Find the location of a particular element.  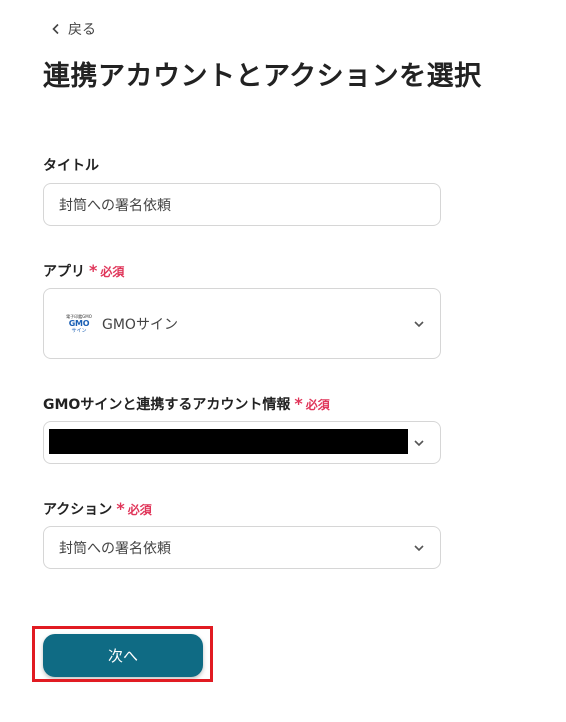

logo-brand-text: GMO is located at coordinates (79, 323).